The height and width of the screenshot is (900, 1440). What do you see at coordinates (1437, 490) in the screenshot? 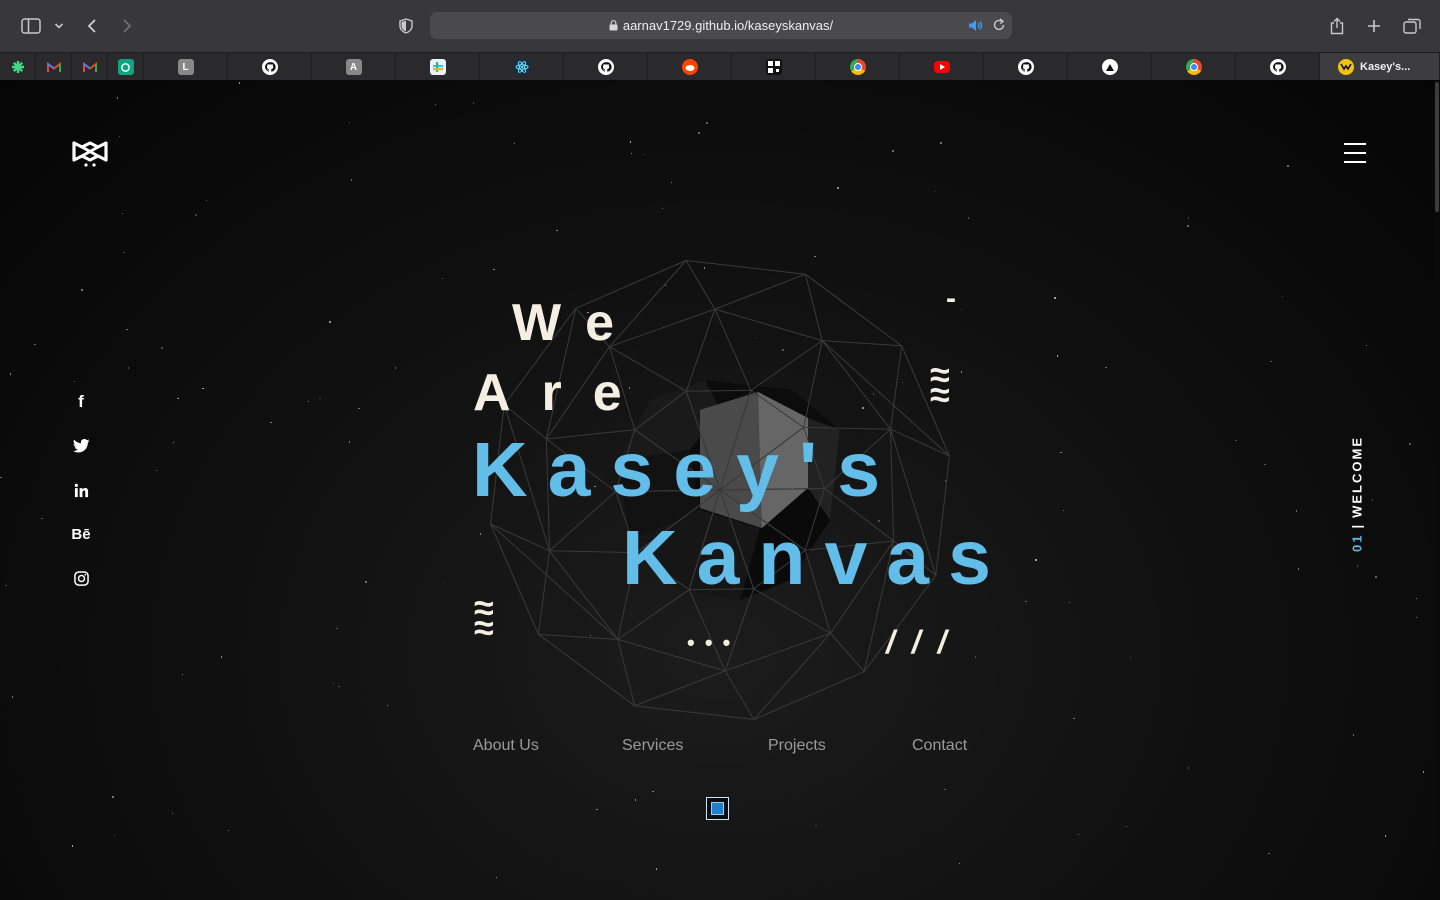
I see `scrollbar` at bounding box center [1437, 490].